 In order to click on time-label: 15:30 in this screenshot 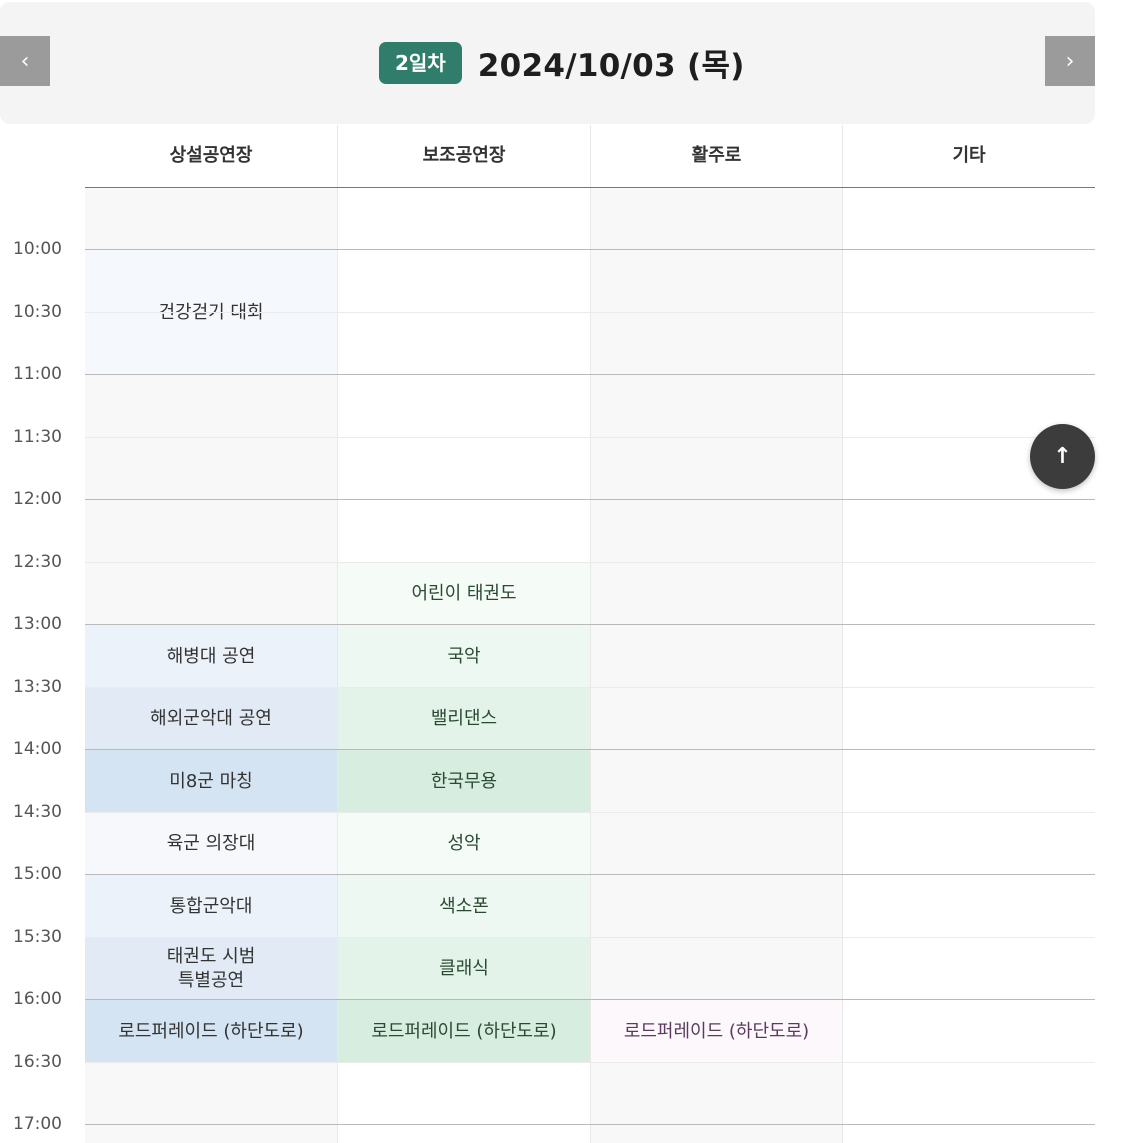, I will do `click(37, 937)`.